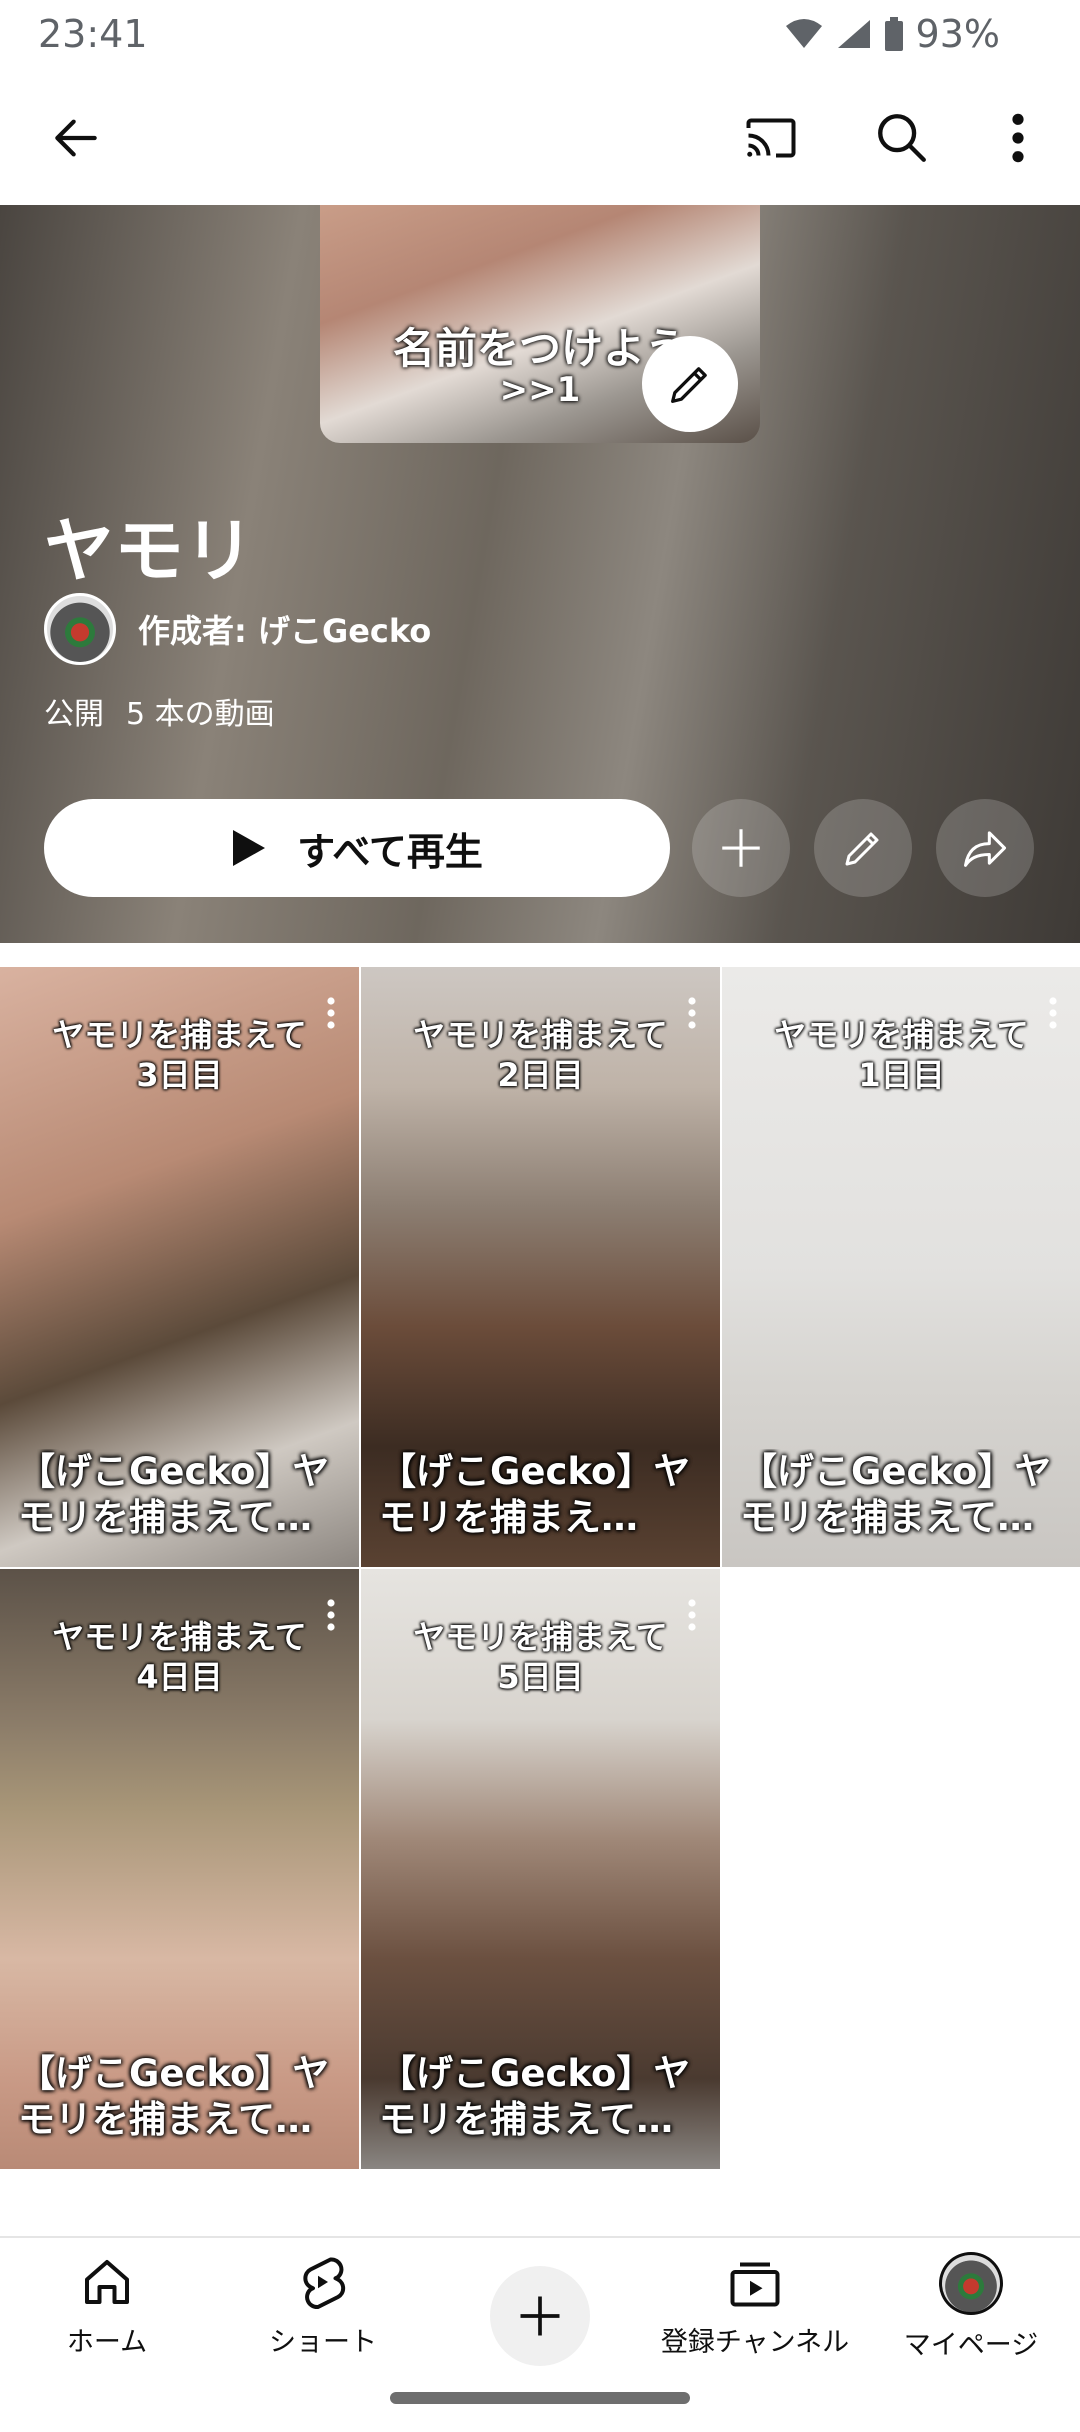 The width and height of the screenshot is (1080, 2432). Describe the element at coordinates (540, 1055) in the screenshot. I see `video-caption: ヤモリを捕まえて 2日目` at that location.